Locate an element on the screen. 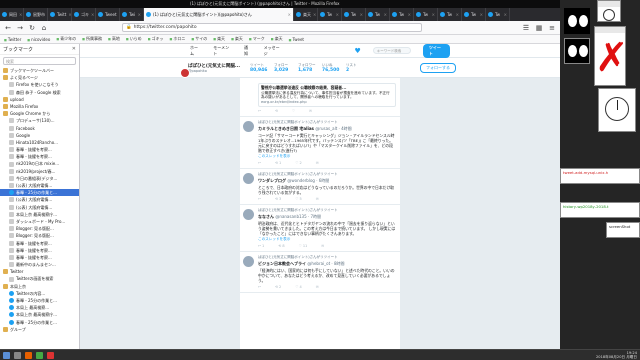  bookmark-folder: Google Chrome から is located at coordinates (39, 113).